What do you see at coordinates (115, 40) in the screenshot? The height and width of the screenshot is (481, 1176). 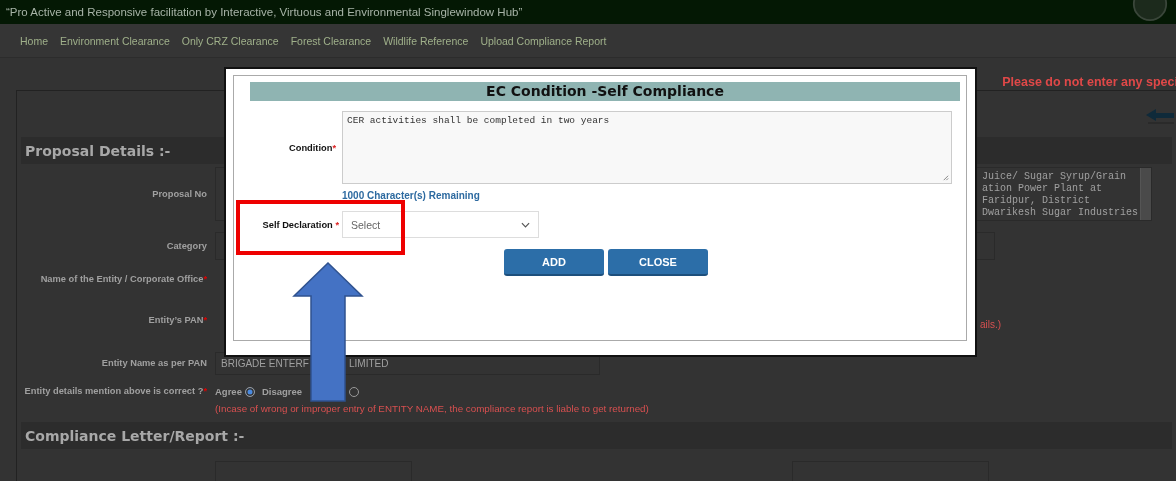 I see `nav-link: Environment Clearance` at bounding box center [115, 40].